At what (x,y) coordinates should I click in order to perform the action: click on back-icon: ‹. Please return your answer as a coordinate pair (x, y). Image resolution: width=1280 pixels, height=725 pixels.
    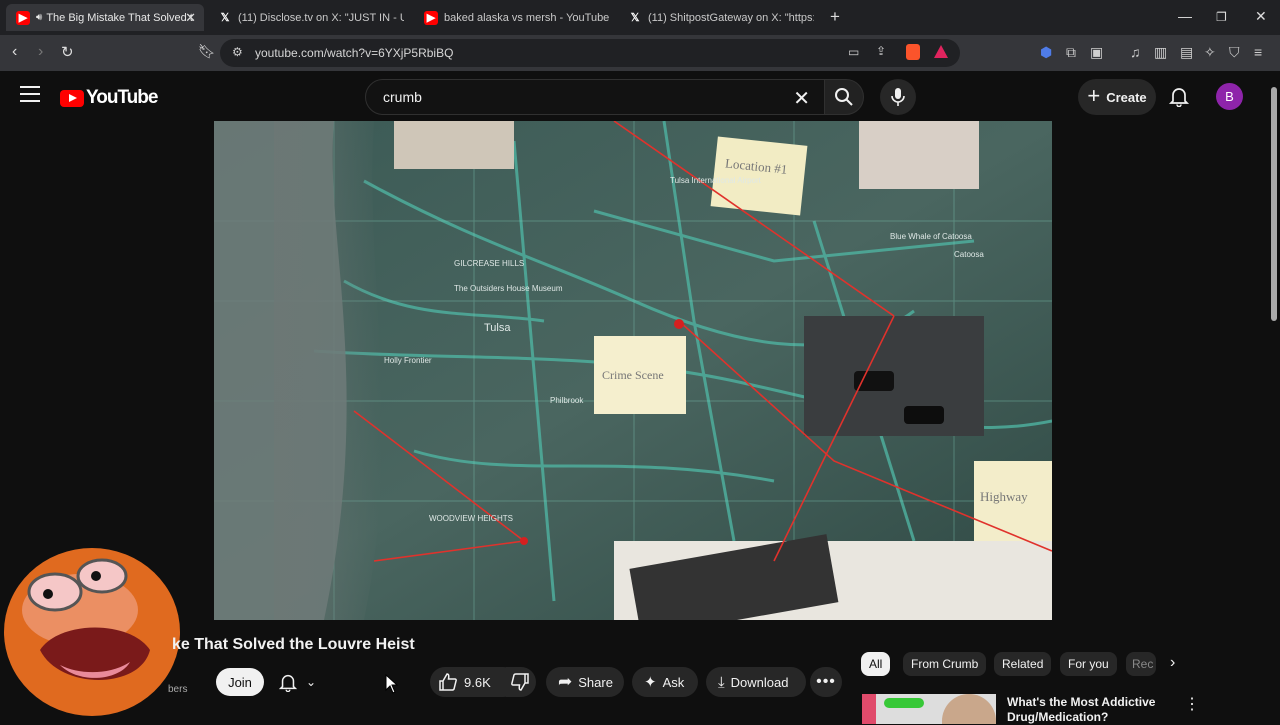
    Looking at the image, I should click on (14, 52).